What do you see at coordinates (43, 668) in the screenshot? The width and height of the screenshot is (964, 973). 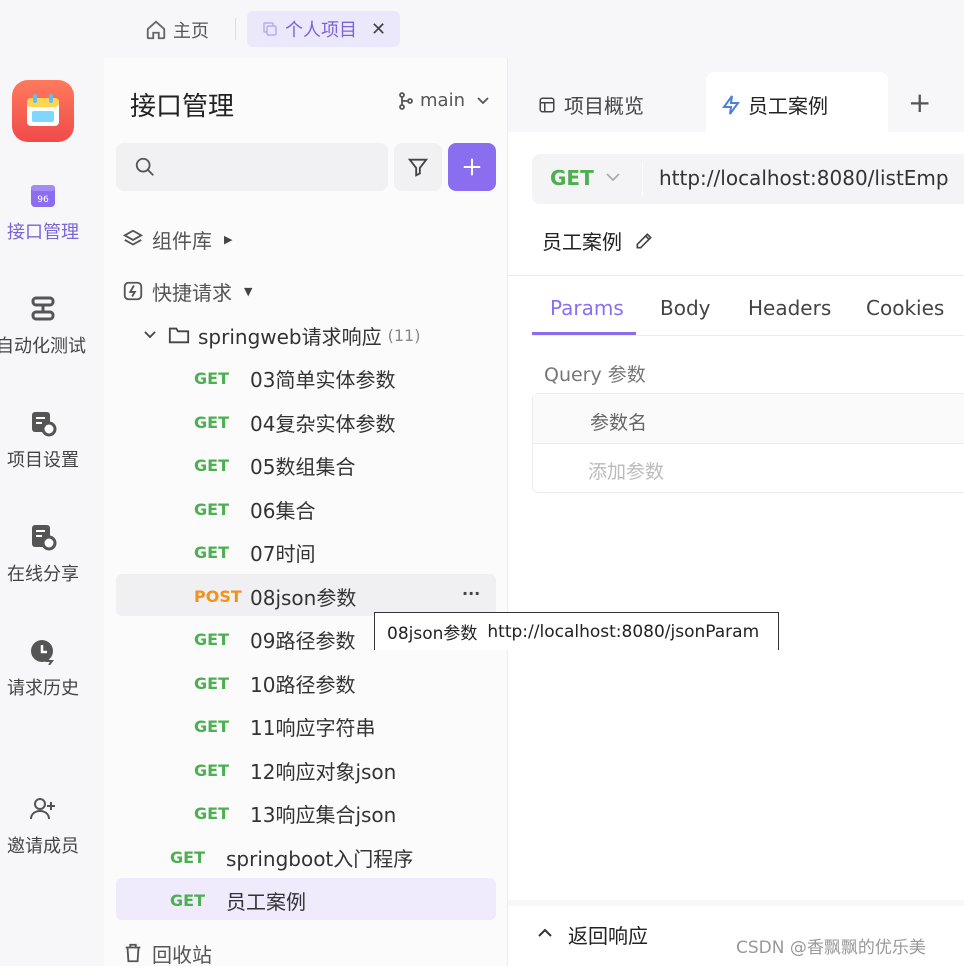 I see `rail-request-history: 请求历史` at bounding box center [43, 668].